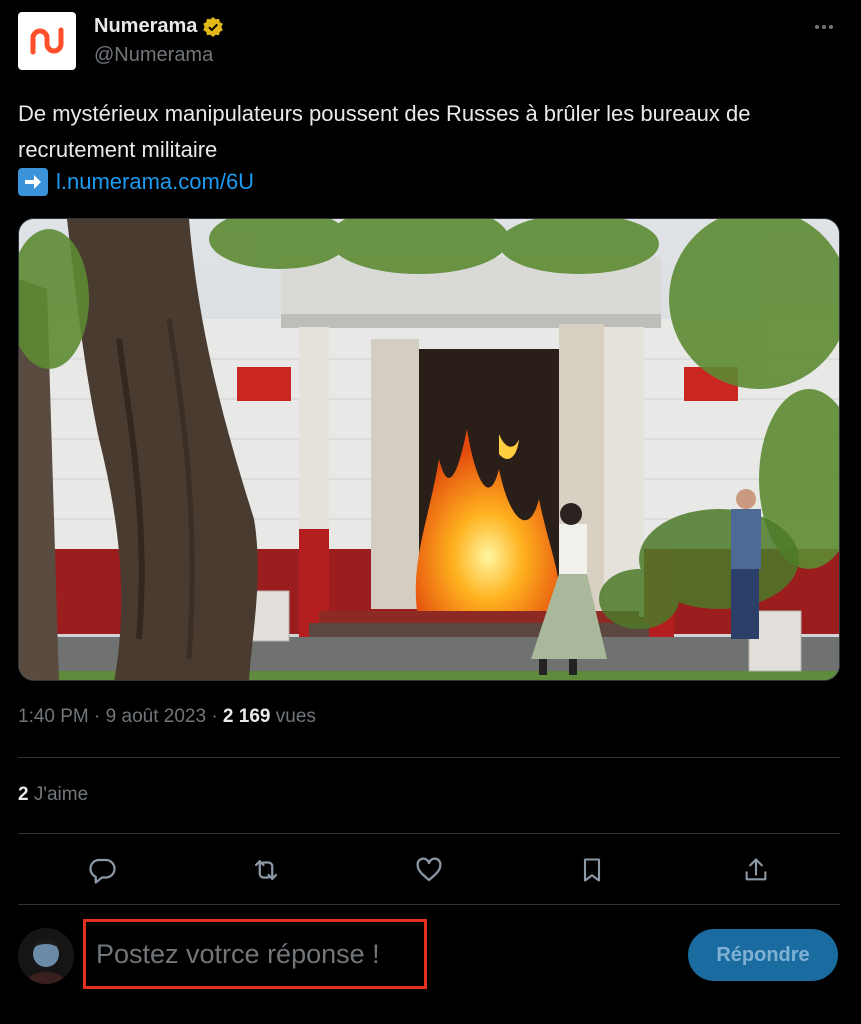 The height and width of the screenshot is (1024, 861). I want to click on author-handle: @Numerama, so click(153, 55).